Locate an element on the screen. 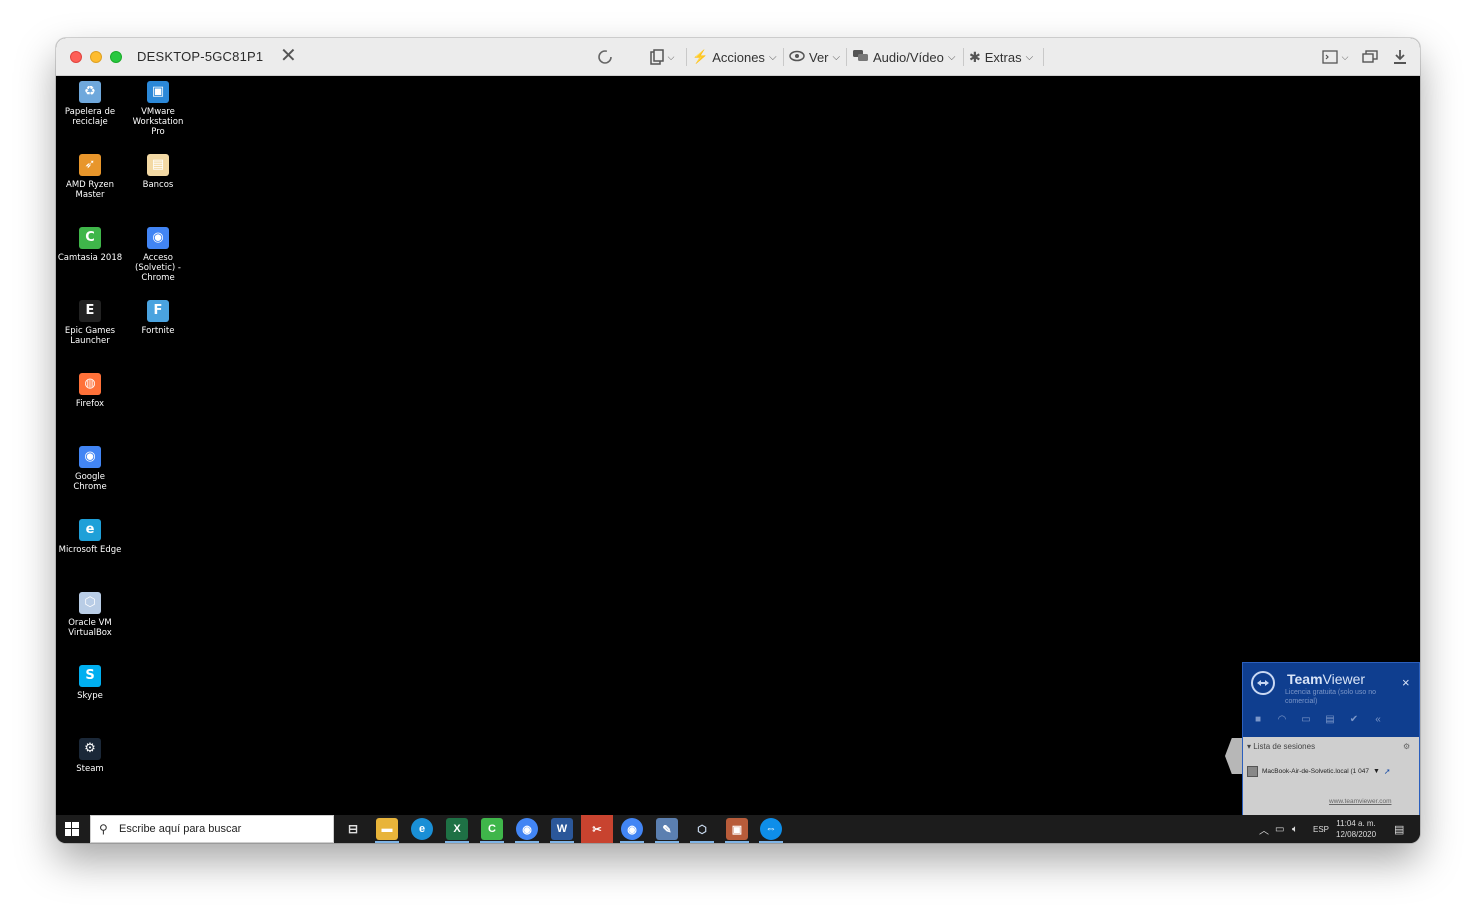  virtualbox-taskbar-icon: ⬡ is located at coordinates (702, 829).